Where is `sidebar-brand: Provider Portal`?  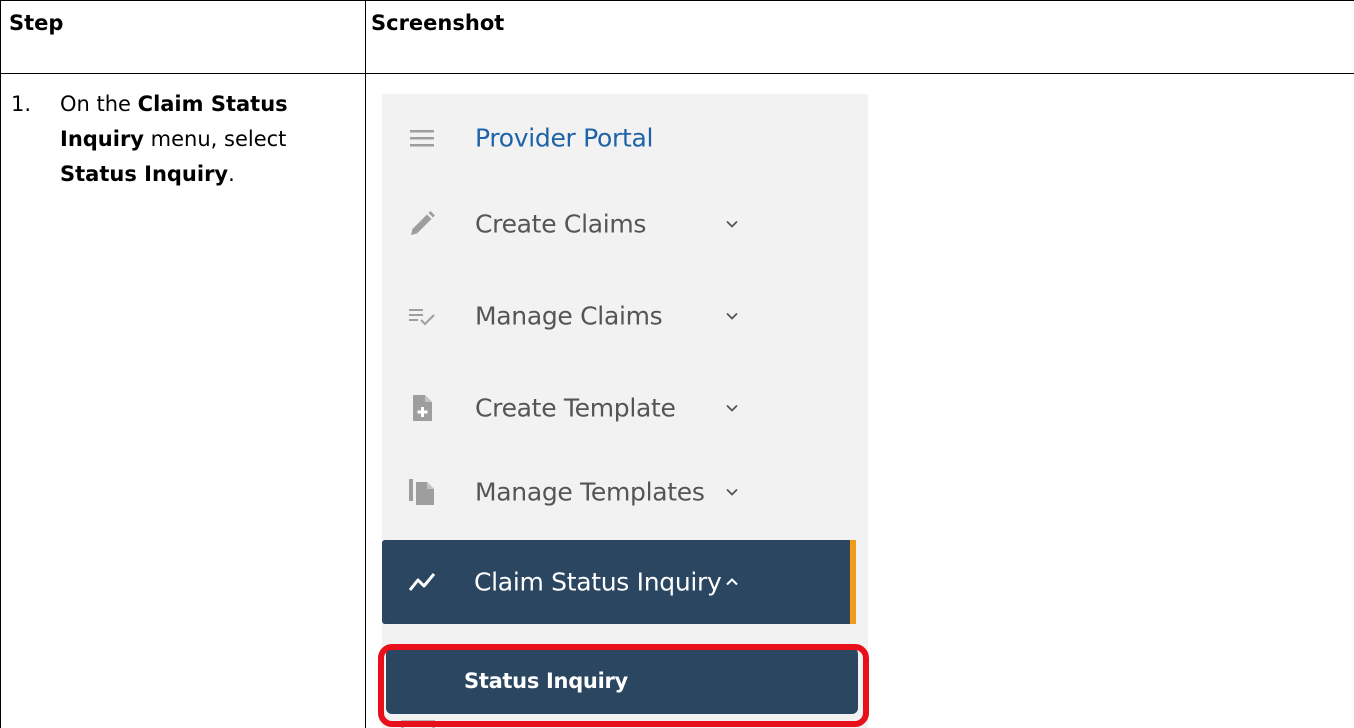
sidebar-brand: Provider Portal is located at coordinates (625, 138).